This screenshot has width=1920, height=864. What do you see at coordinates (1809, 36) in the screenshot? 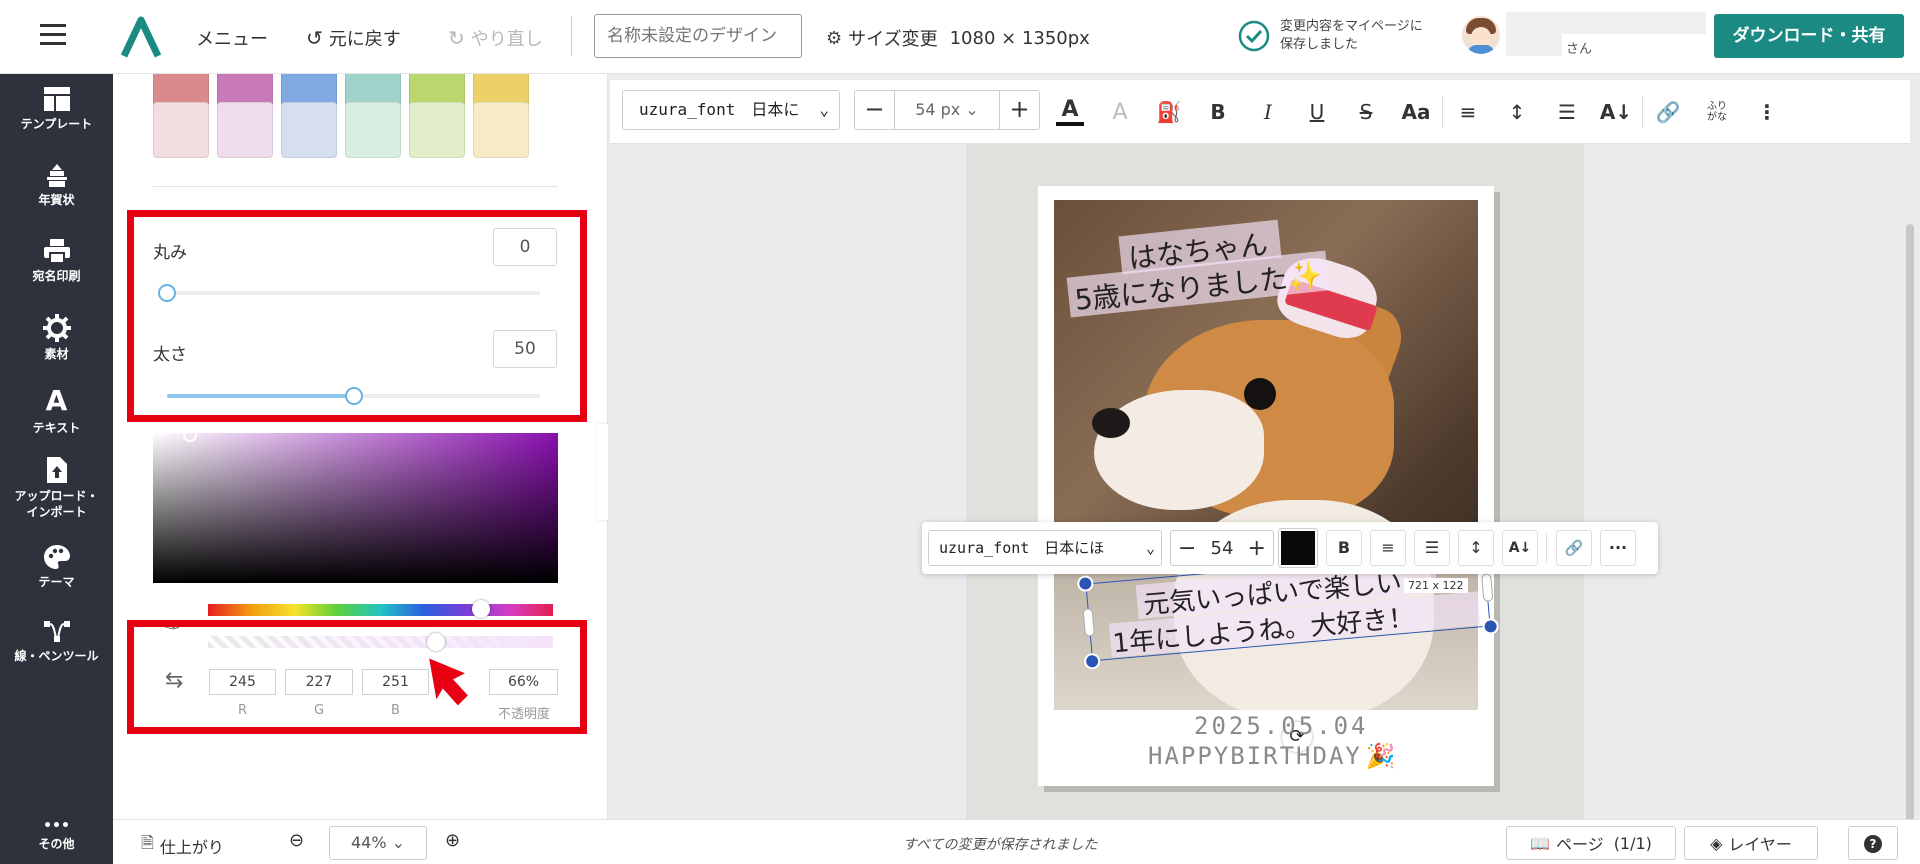
I see `download-share-button: ダウンロード・共有` at bounding box center [1809, 36].